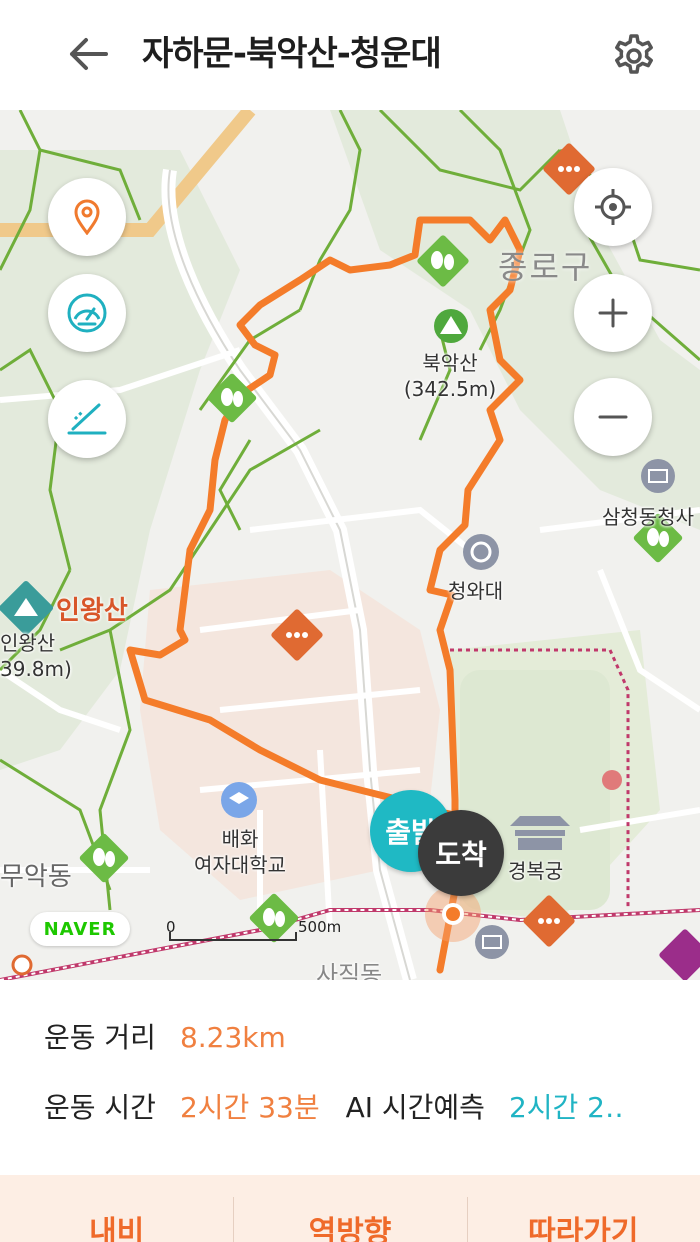 This screenshot has width=700, height=1242. I want to click on back-button, so click(88, 54).